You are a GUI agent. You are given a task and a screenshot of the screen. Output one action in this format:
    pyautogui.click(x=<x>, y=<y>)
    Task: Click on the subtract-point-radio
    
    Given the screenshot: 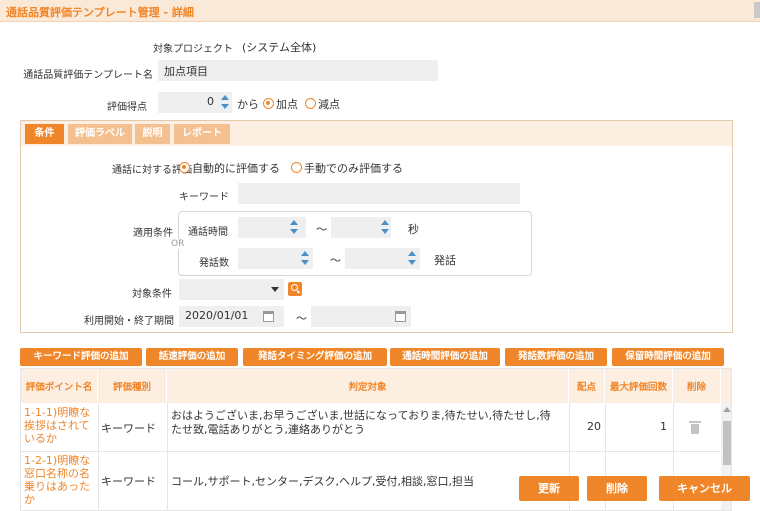 What is the action you would take?
    pyautogui.click(x=310, y=103)
    